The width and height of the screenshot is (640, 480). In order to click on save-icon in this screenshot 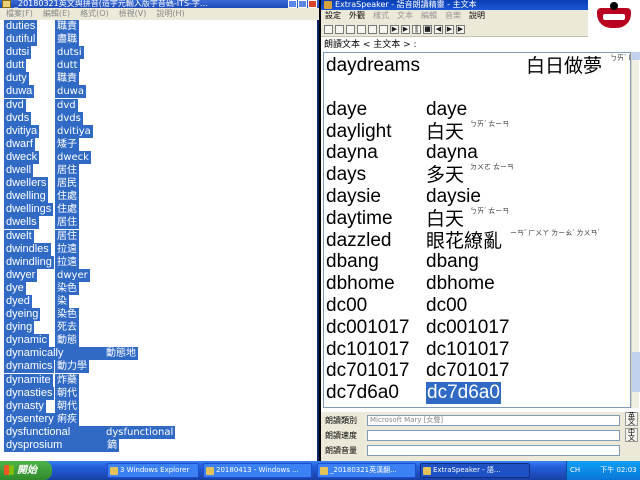, I will do `click(339, 29)`.